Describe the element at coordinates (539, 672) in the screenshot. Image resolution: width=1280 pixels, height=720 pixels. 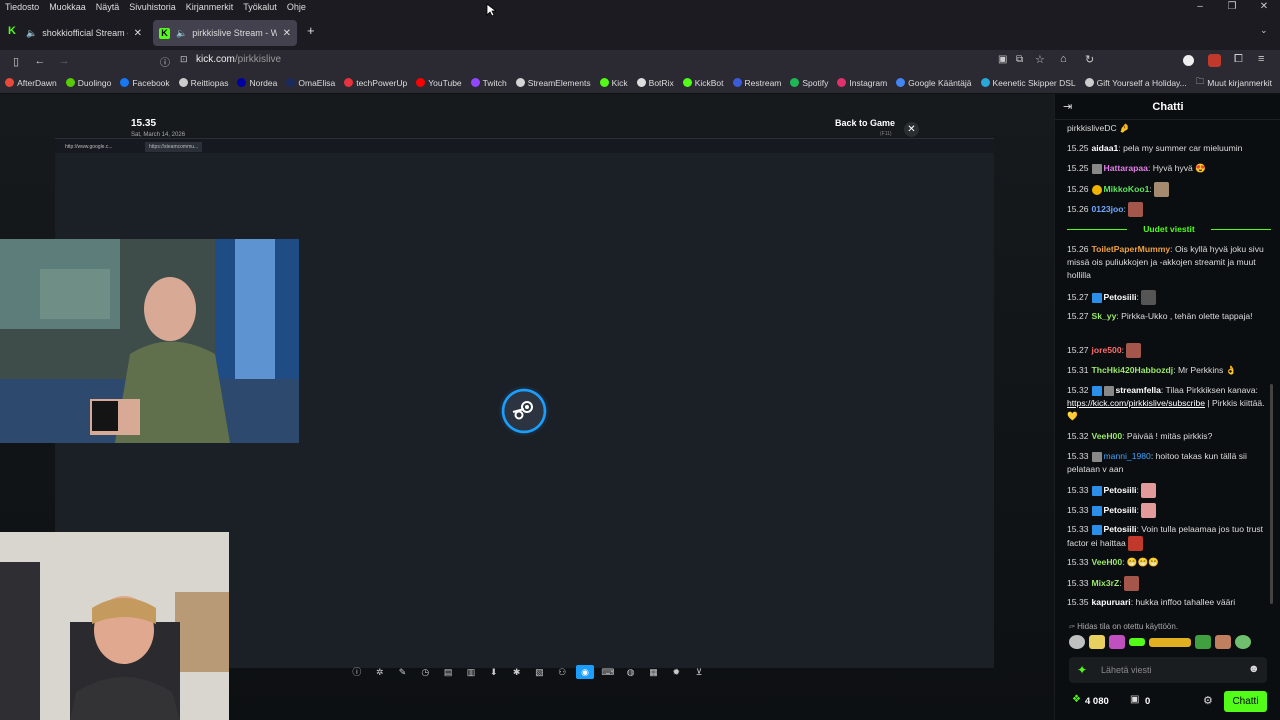
I see `screenshot-icon: ▧` at that location.